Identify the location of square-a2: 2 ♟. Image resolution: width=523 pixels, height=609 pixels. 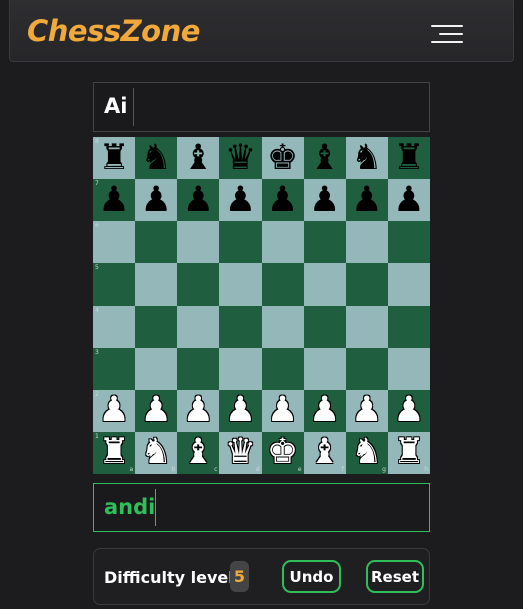
(114, 410).